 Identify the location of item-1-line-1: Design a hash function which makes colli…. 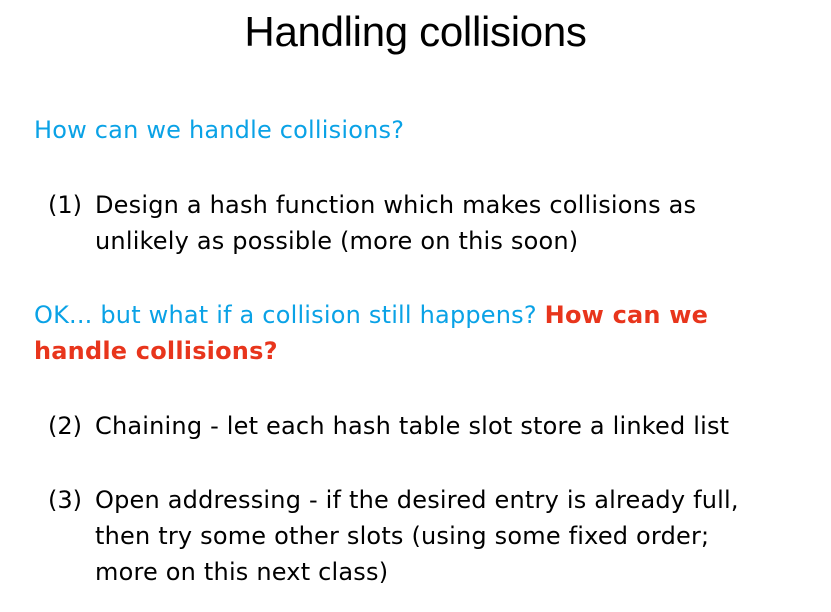
(396, 205).